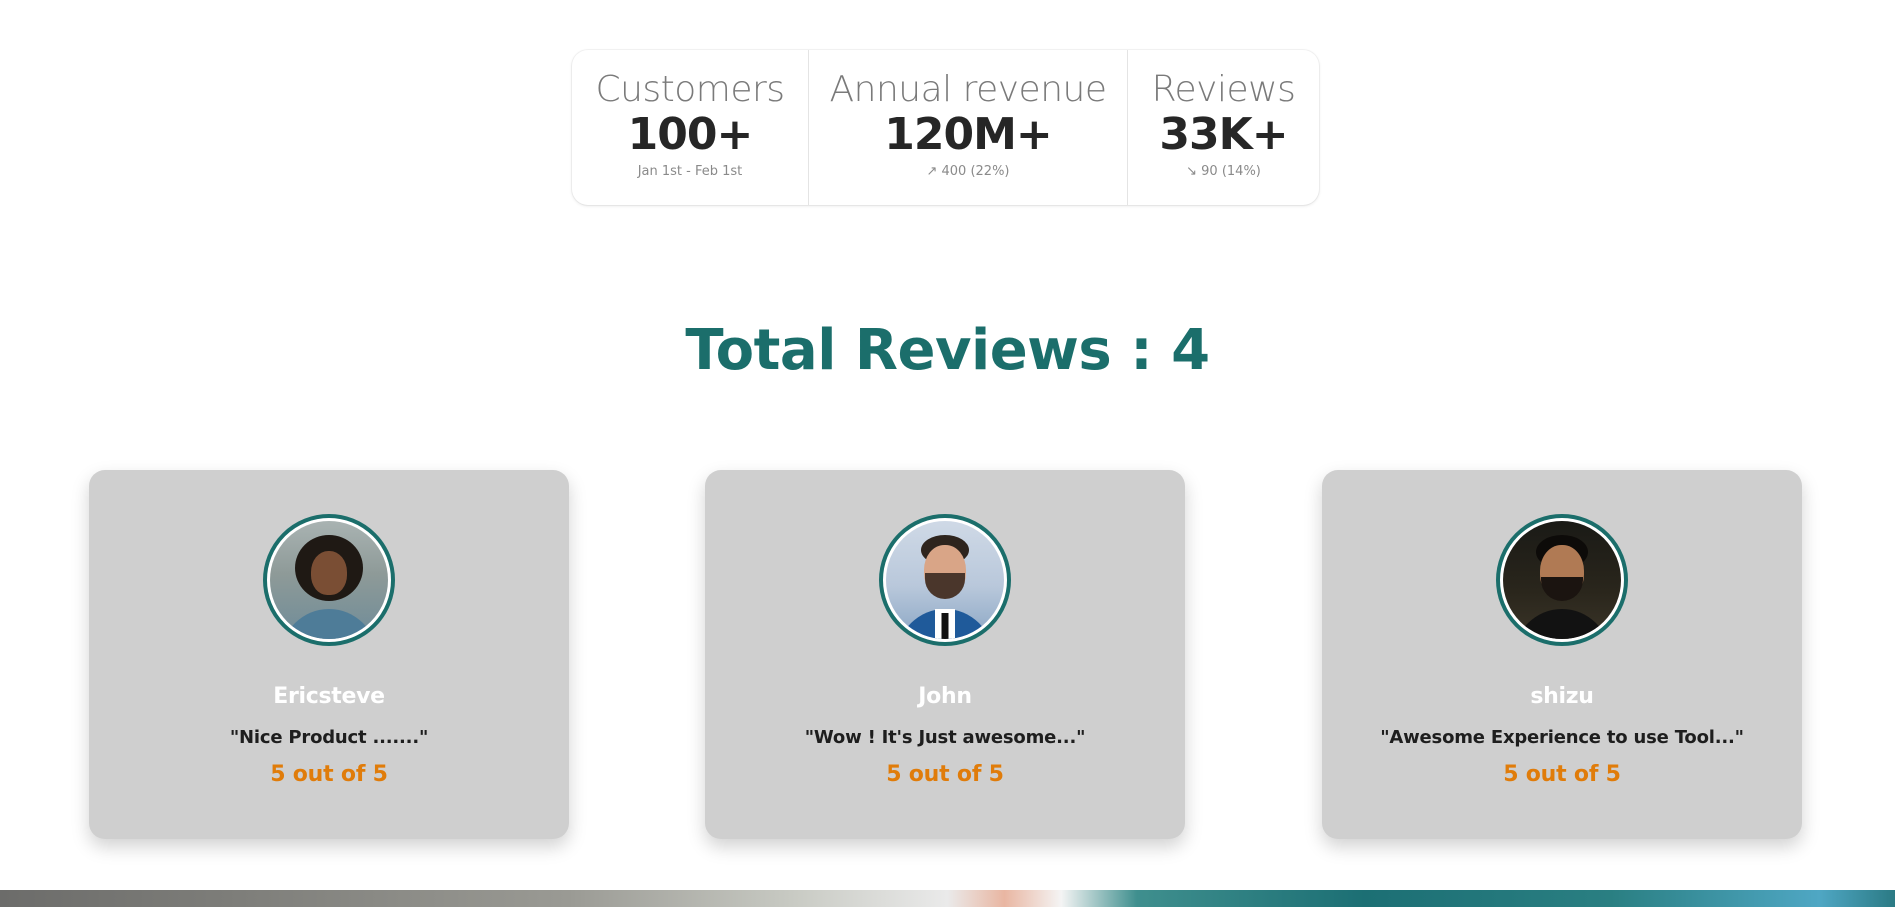  What do you see at coordinates (329, 737) in the screenshot?
I see `review-text: "Nice Product ......."` at bounding box center [329, 737].